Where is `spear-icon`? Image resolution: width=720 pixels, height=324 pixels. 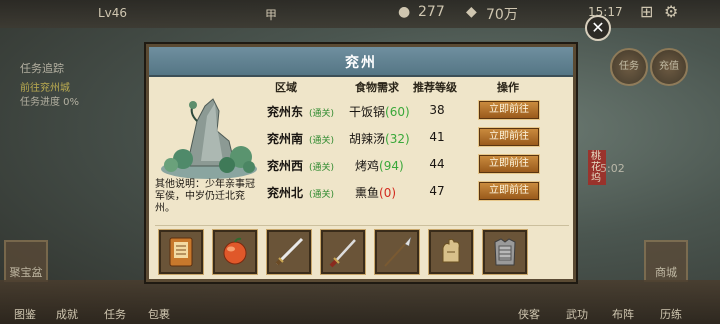 spear-icon is located at coordinates (398, 251).